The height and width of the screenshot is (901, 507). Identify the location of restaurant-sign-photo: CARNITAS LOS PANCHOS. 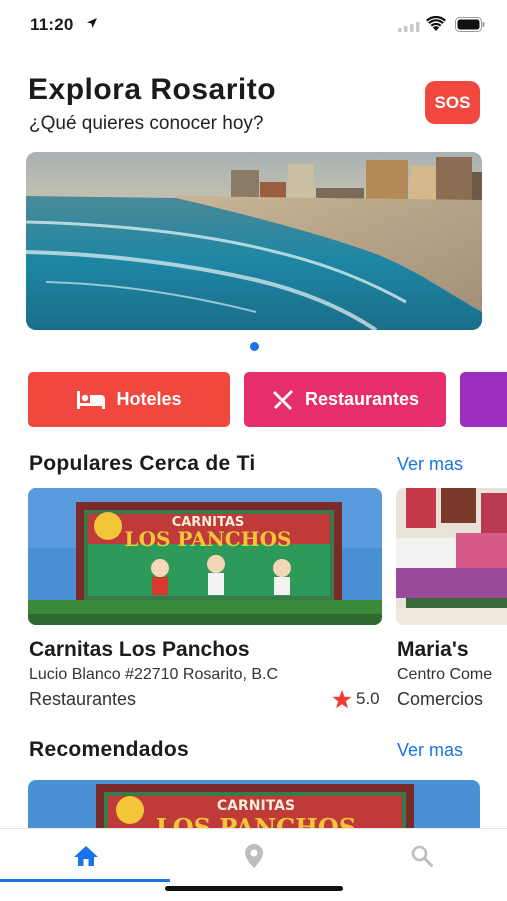
(205, 556).